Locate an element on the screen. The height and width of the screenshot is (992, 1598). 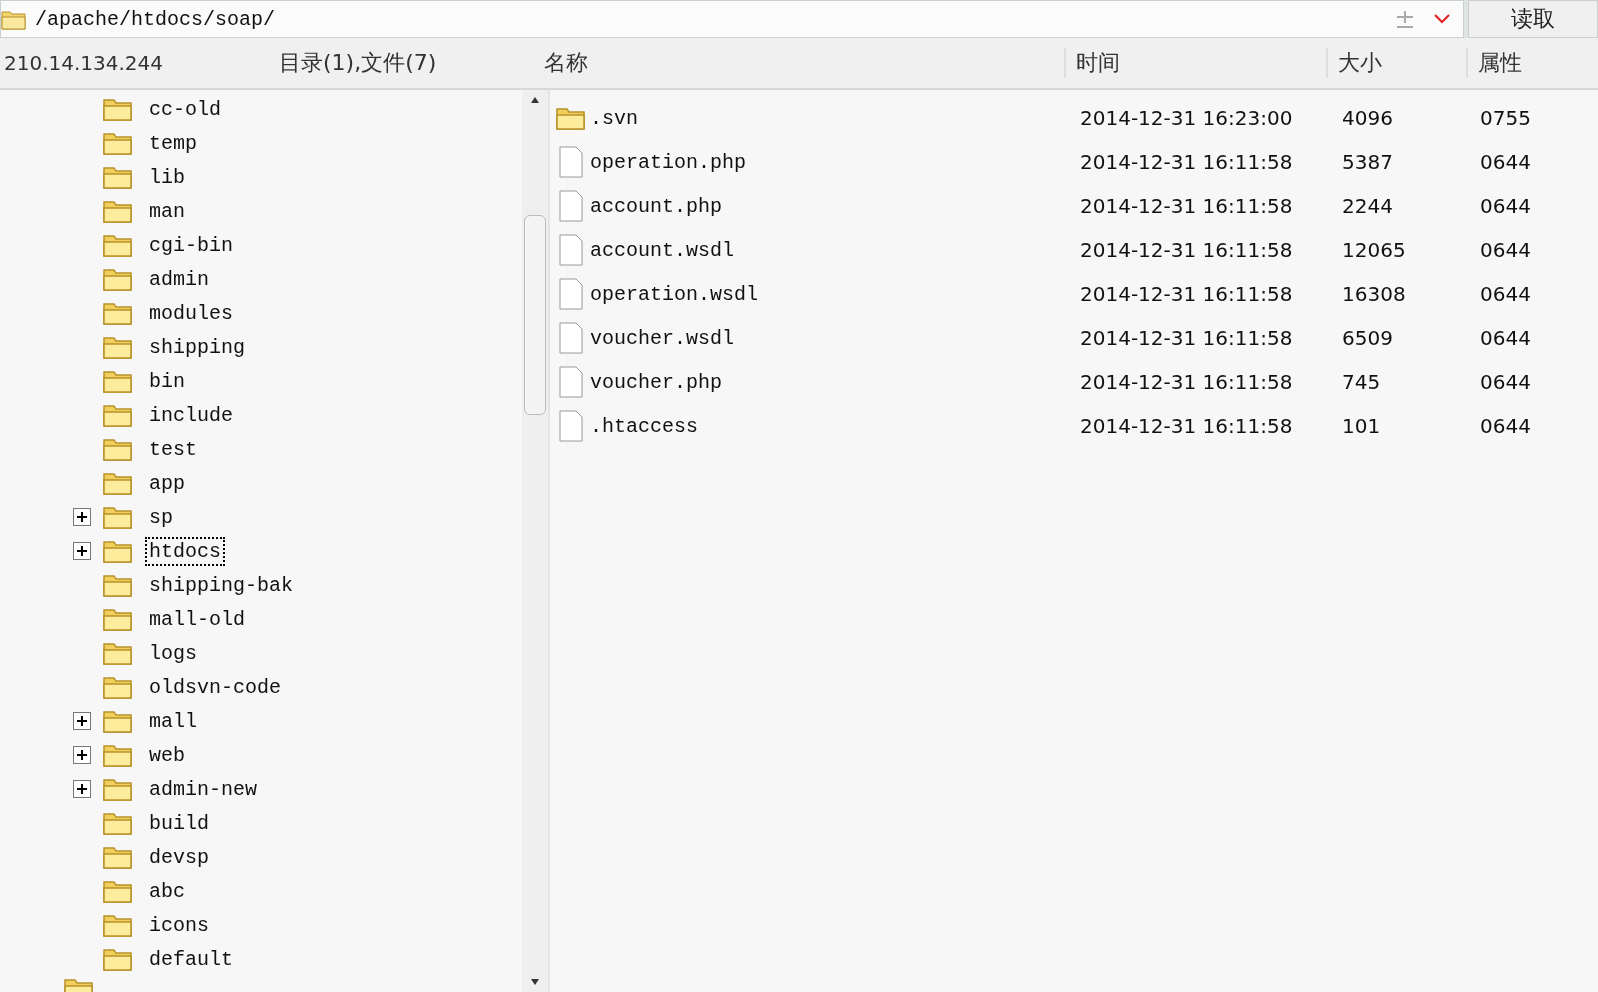
tree-item: modules is located at coordinates (191, 313).